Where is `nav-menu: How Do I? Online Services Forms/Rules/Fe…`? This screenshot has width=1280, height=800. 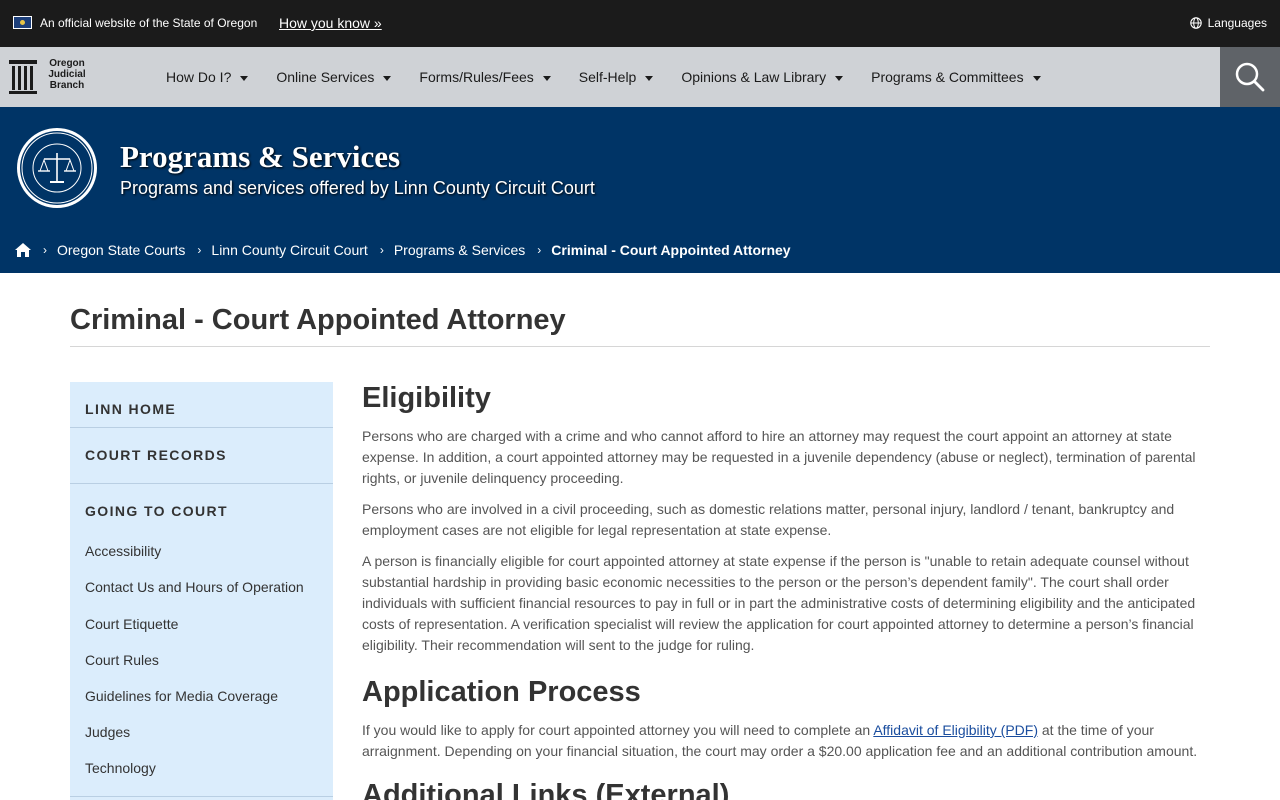
nav-menu: How Do I? Online Services Forms/Rules/Fe… is located at coordinates (603, 77).